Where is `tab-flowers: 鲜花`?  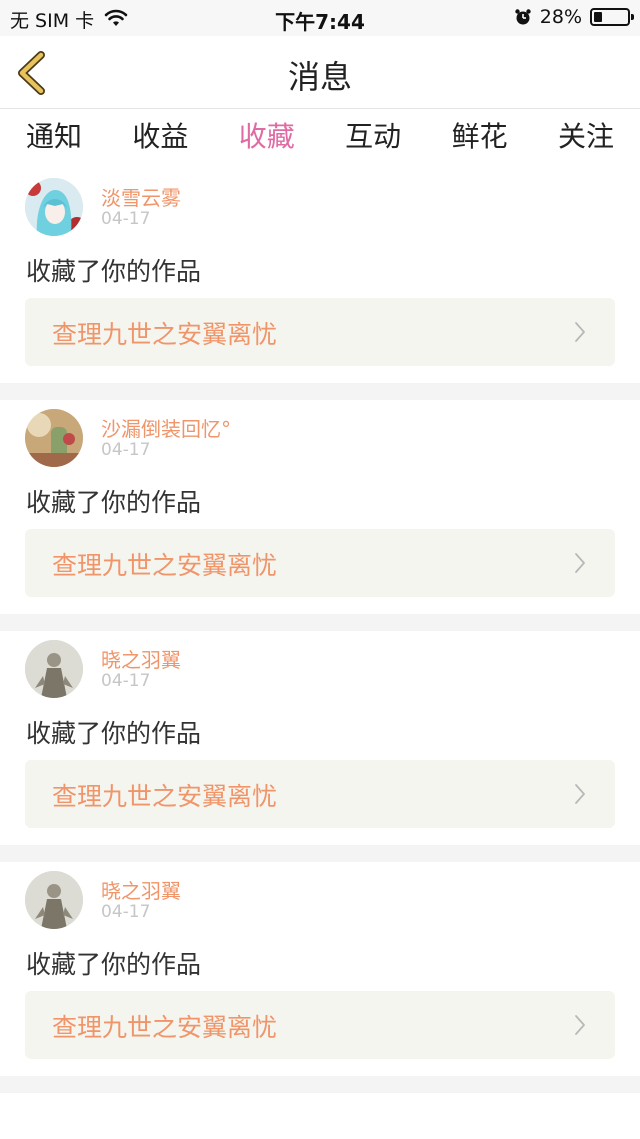 tab-flowers: 鲜花 is located at coordinates (480, 139).